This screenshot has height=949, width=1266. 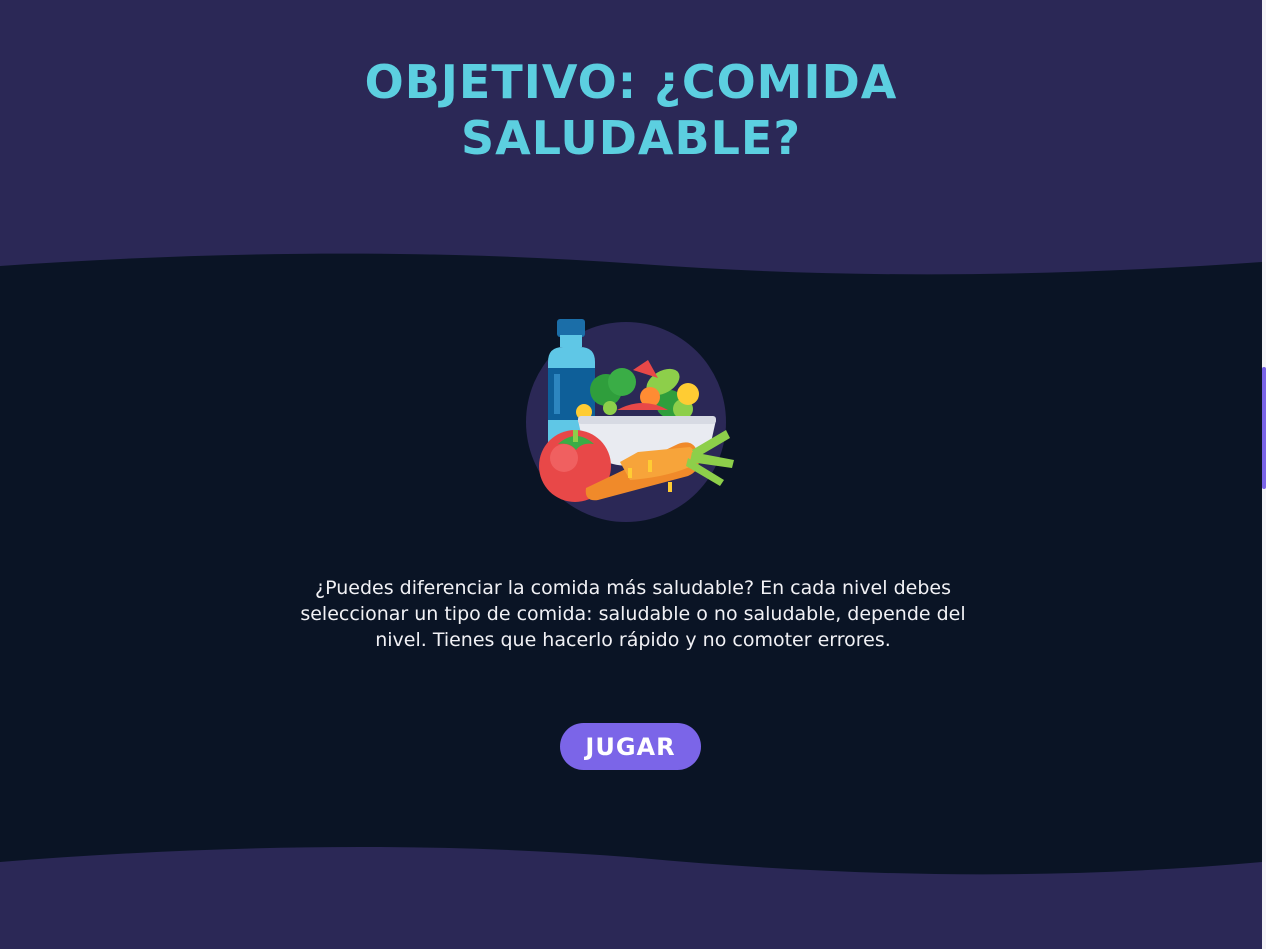 What do you see at coordinates (631, 82) in the screenshot?
I see `page-title-line-1: OBJETIVO: ¿COMIDA` at bounding box center [631, 82].